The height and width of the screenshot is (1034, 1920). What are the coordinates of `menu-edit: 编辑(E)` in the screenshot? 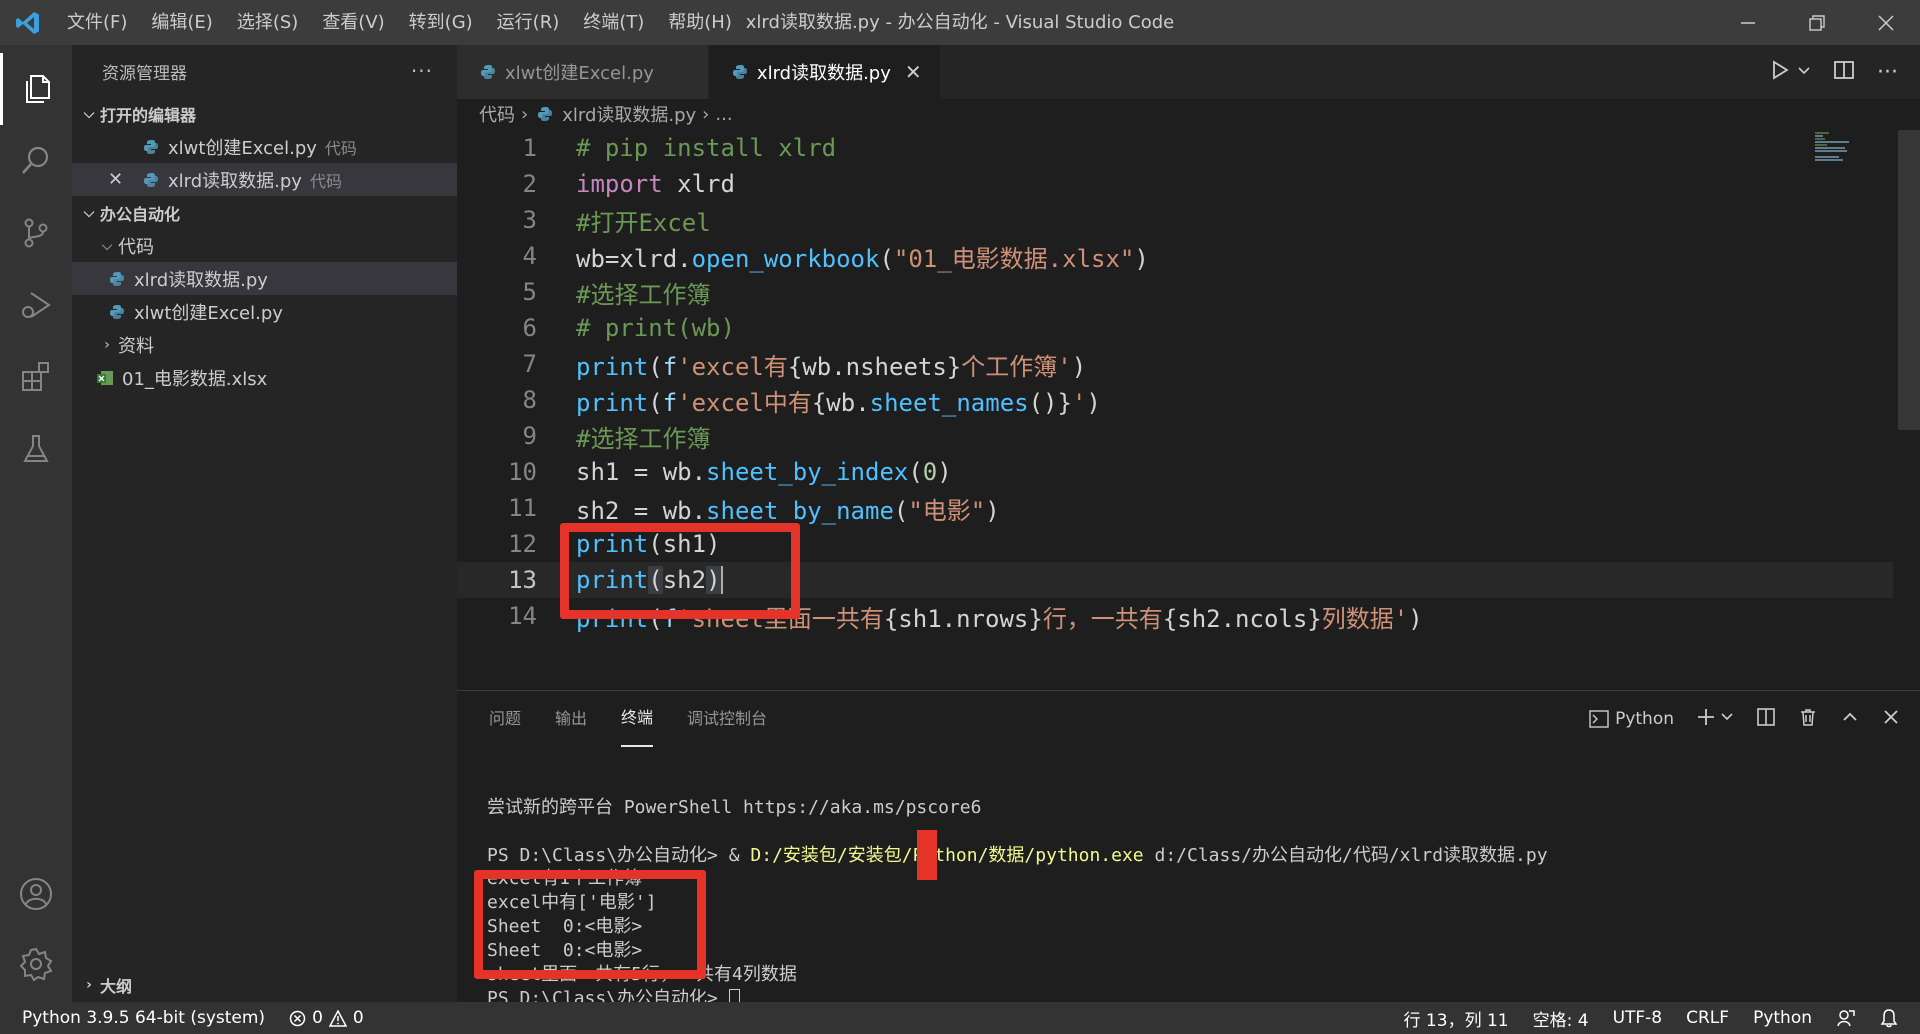 It's located at (181, 22).